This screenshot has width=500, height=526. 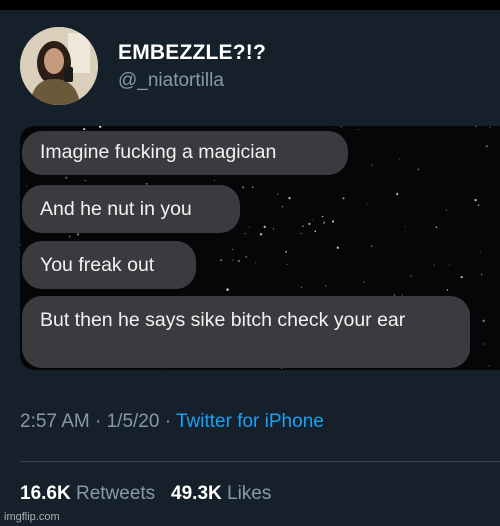 What do you see at coordinates (131, 209) in the screenshot?
I see `message-bubble: And he nut in you` at bounding box center [131, 209].